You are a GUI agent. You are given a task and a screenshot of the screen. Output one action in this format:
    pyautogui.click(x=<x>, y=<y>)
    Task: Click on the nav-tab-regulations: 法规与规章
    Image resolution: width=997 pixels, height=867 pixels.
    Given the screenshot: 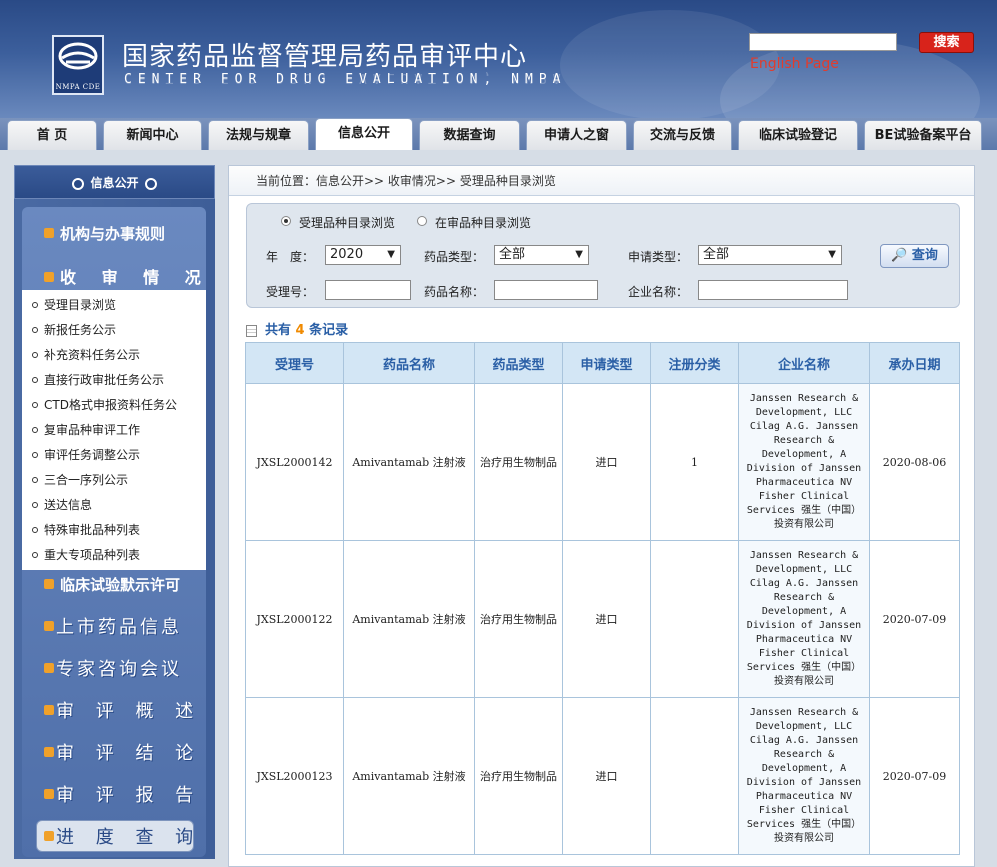 What is the action you would take?
    pyautogui.click(x=258, y=135)
    